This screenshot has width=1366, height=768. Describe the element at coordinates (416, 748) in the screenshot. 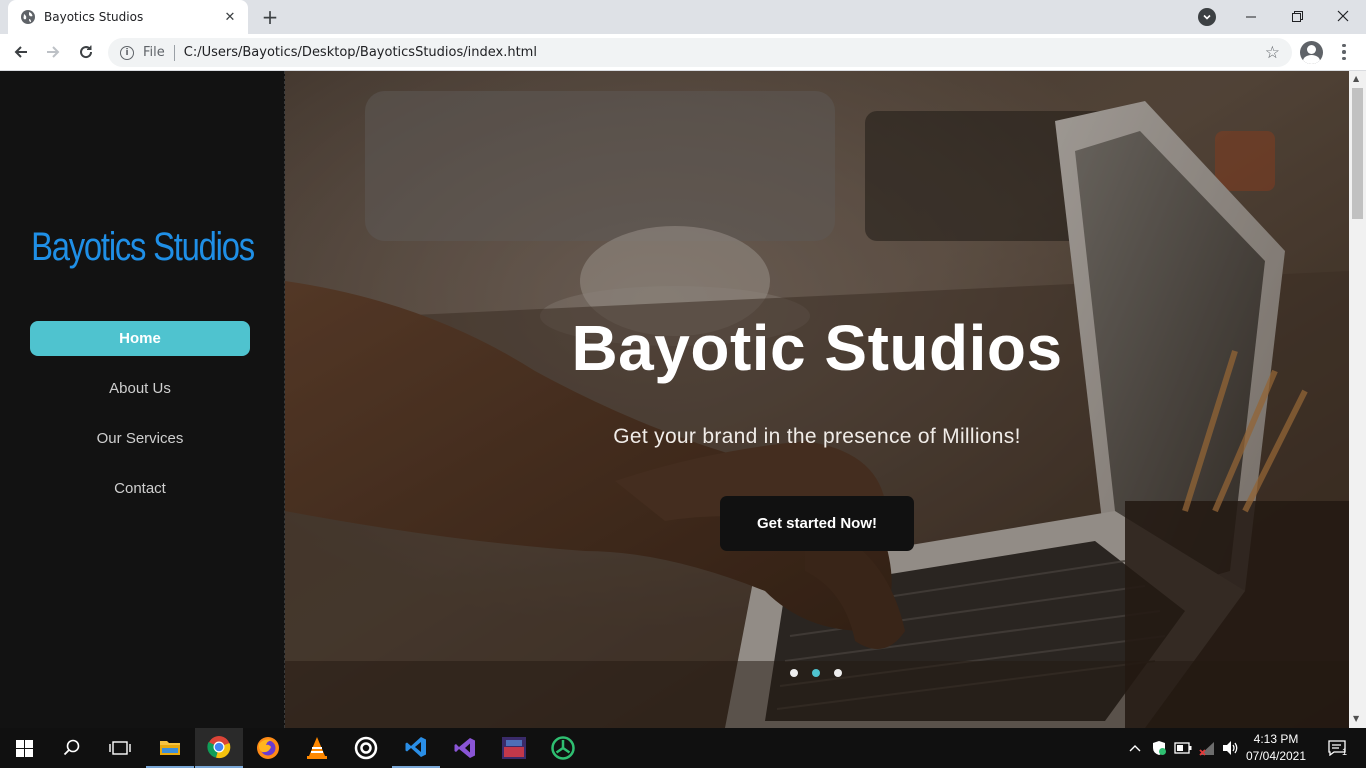

I see `vscode-icon` at that location.